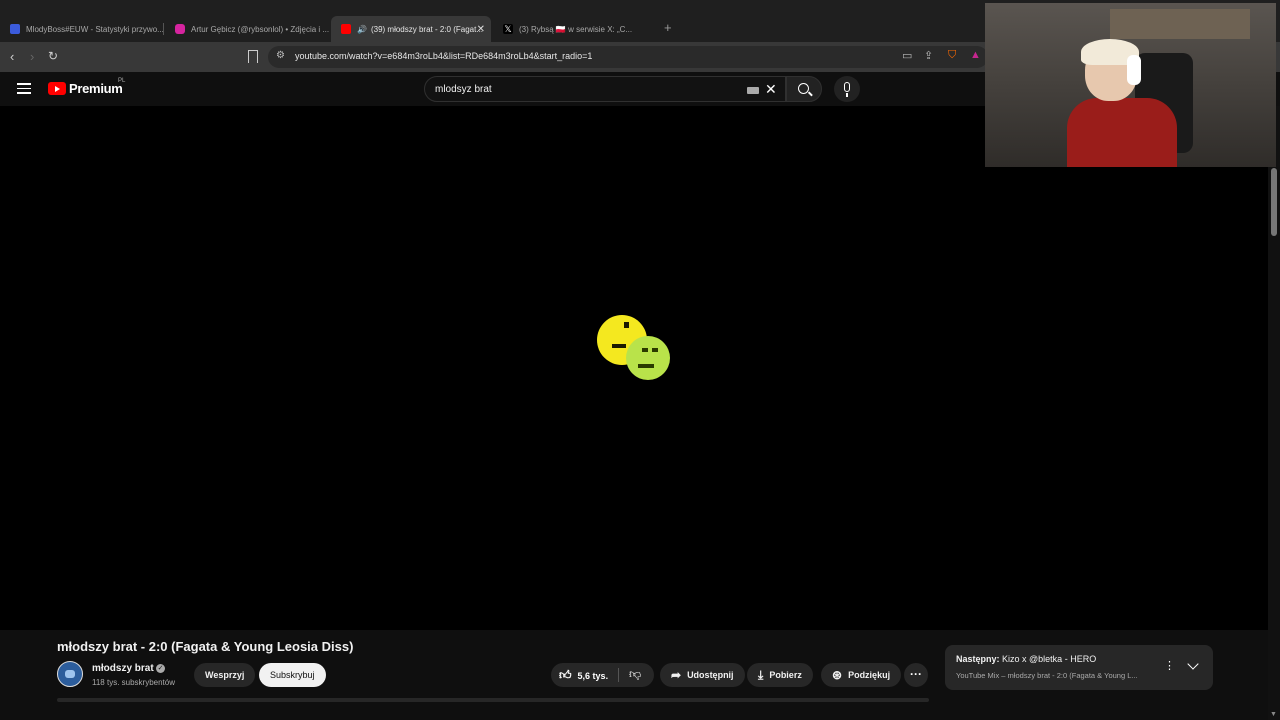 The height and width of the screenshot is (720, 1280). What do you see at coordinates (761, 674) in the screenshot?
I see `download-icon: ⤓` at bounding box center [761, 674].